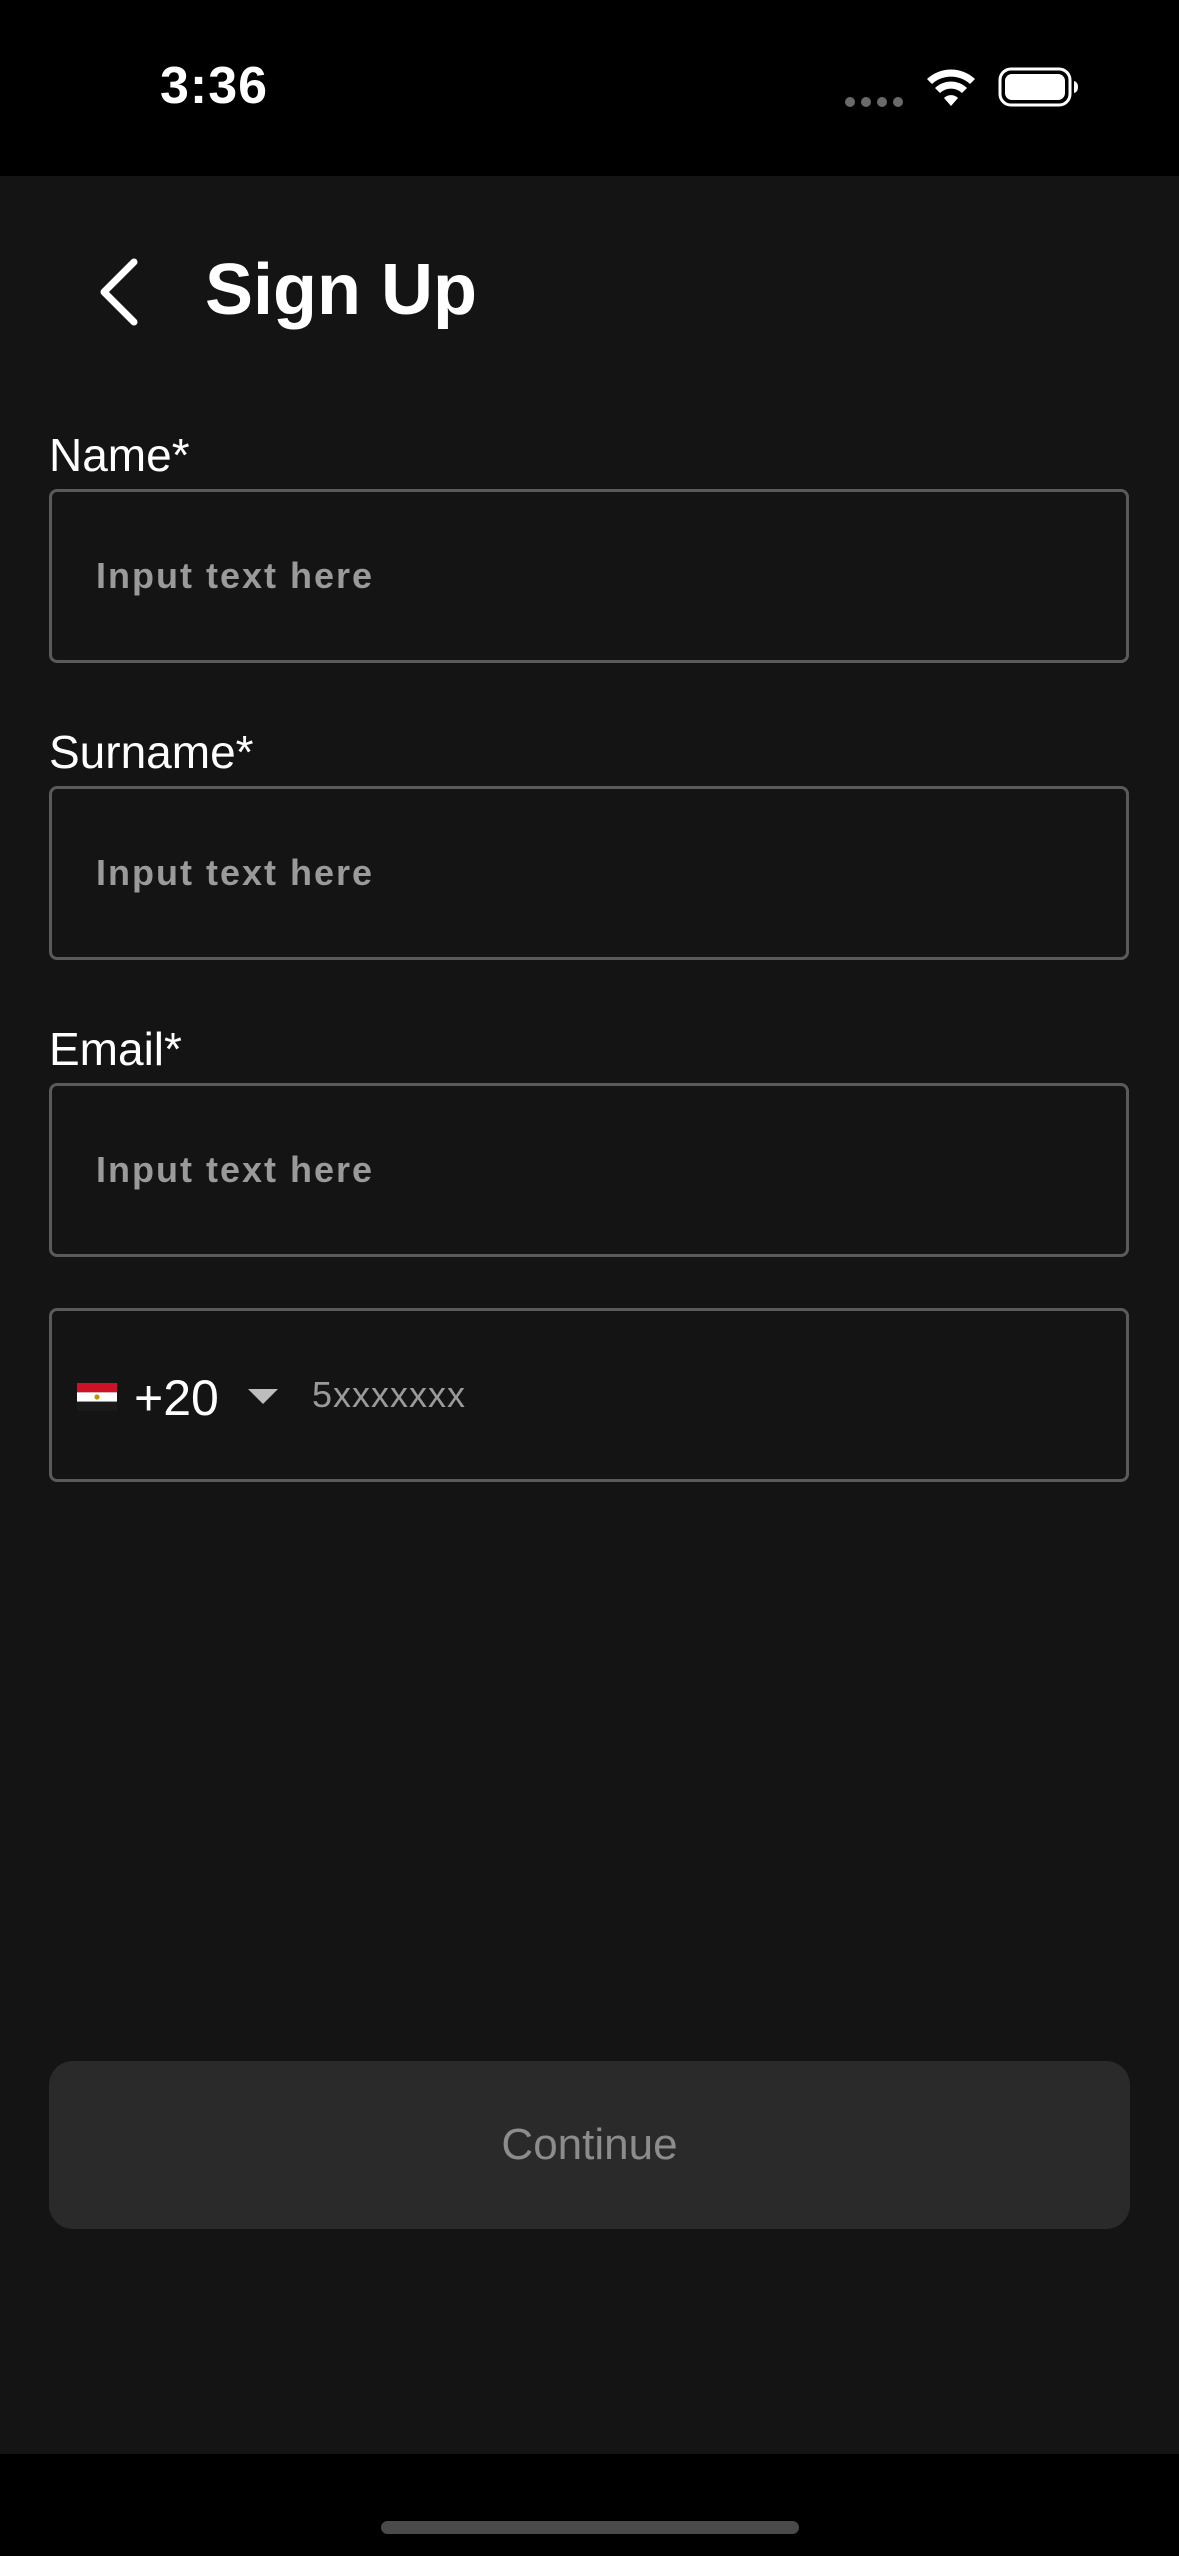  I want to click on name-field, so click(589, 576).